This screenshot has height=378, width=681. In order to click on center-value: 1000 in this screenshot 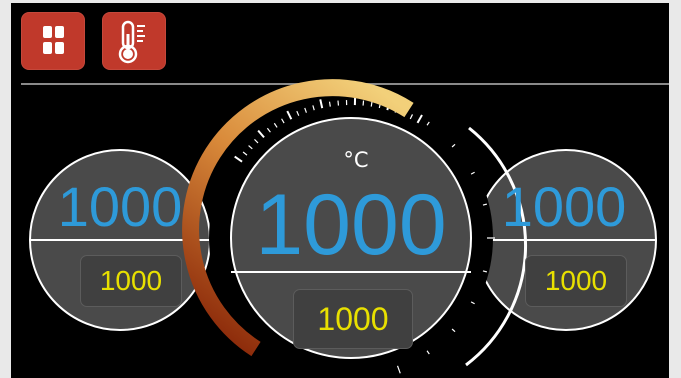, I will do `click(351, 225)`.